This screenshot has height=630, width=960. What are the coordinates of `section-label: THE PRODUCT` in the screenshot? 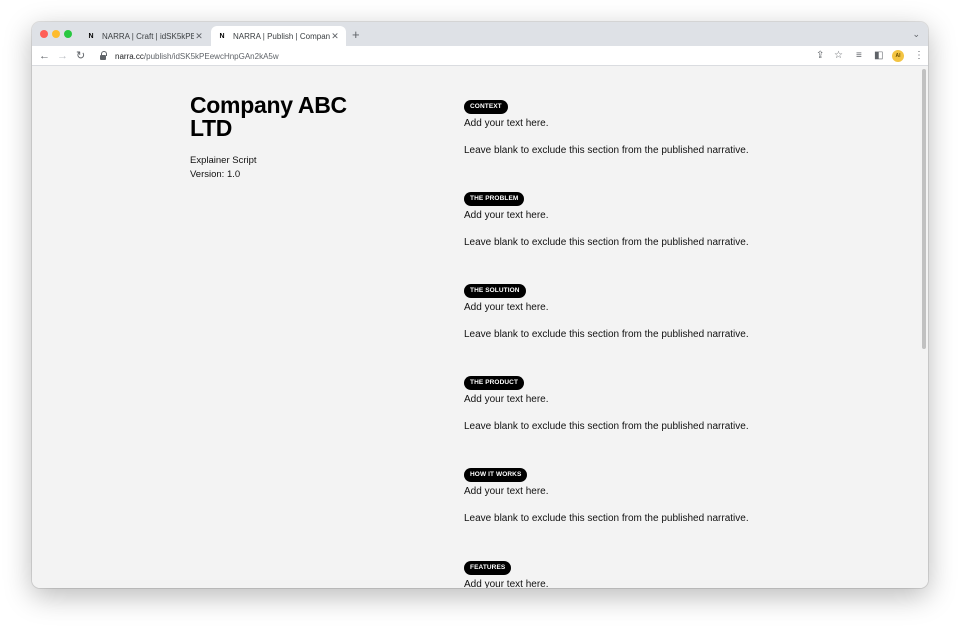 It's located at (494, 383).